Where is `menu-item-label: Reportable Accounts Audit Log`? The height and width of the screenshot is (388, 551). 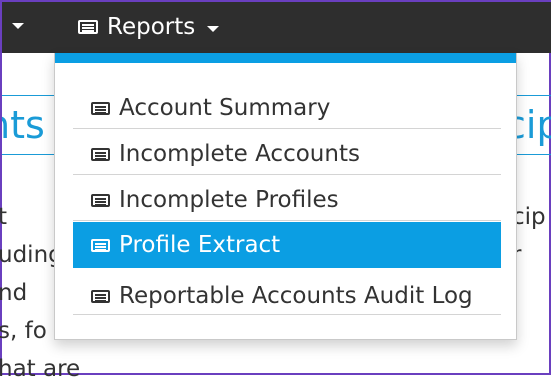 menu-item-label: Reportable Accounts Audit Log is located at coordinates (296, 296).